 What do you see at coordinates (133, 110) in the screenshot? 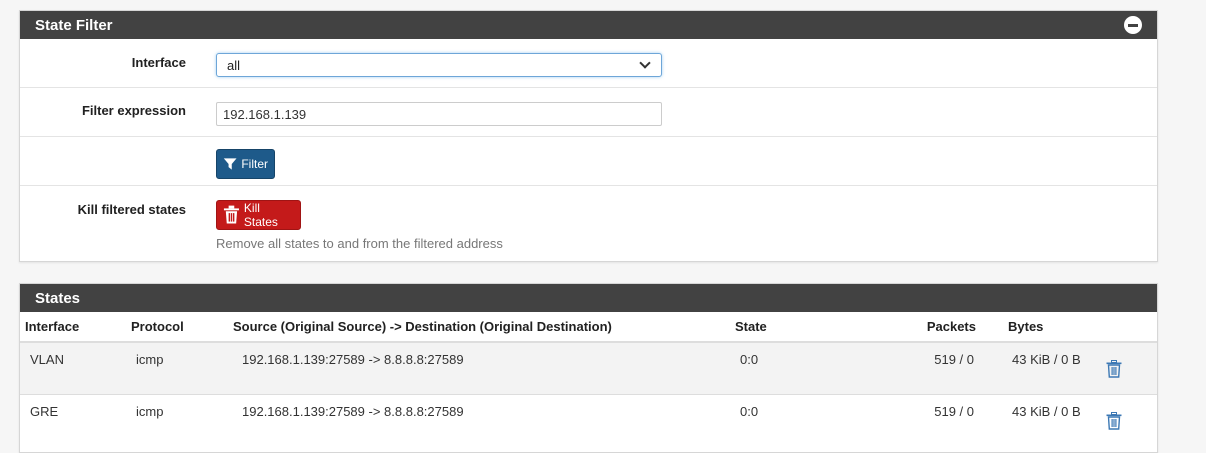
I see `expression-label: Filter expression` at bounding box center [133, 110].